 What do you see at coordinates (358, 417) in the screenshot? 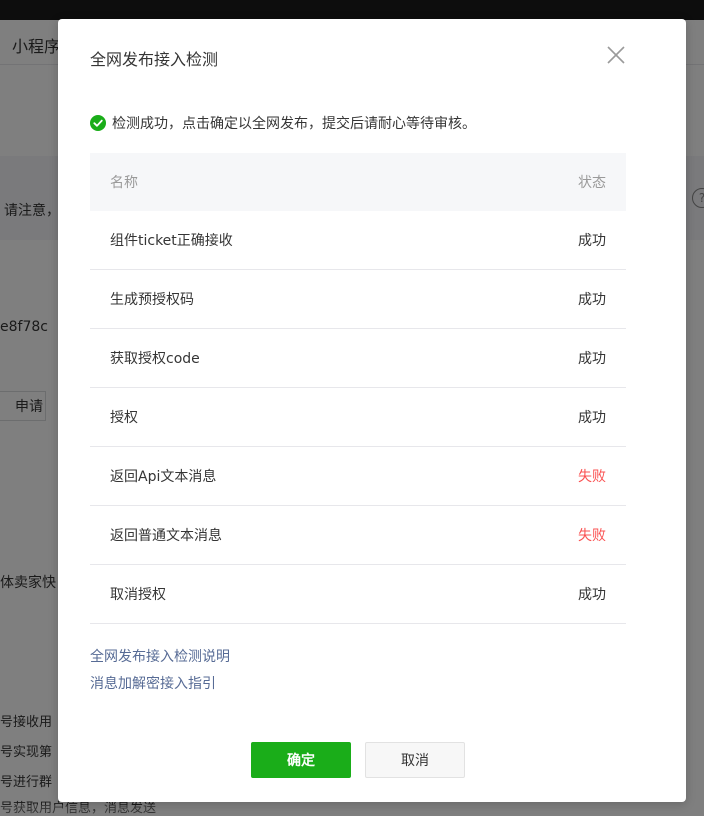
I see `table-row: 授权 成功` at bounding box center [358, 417].